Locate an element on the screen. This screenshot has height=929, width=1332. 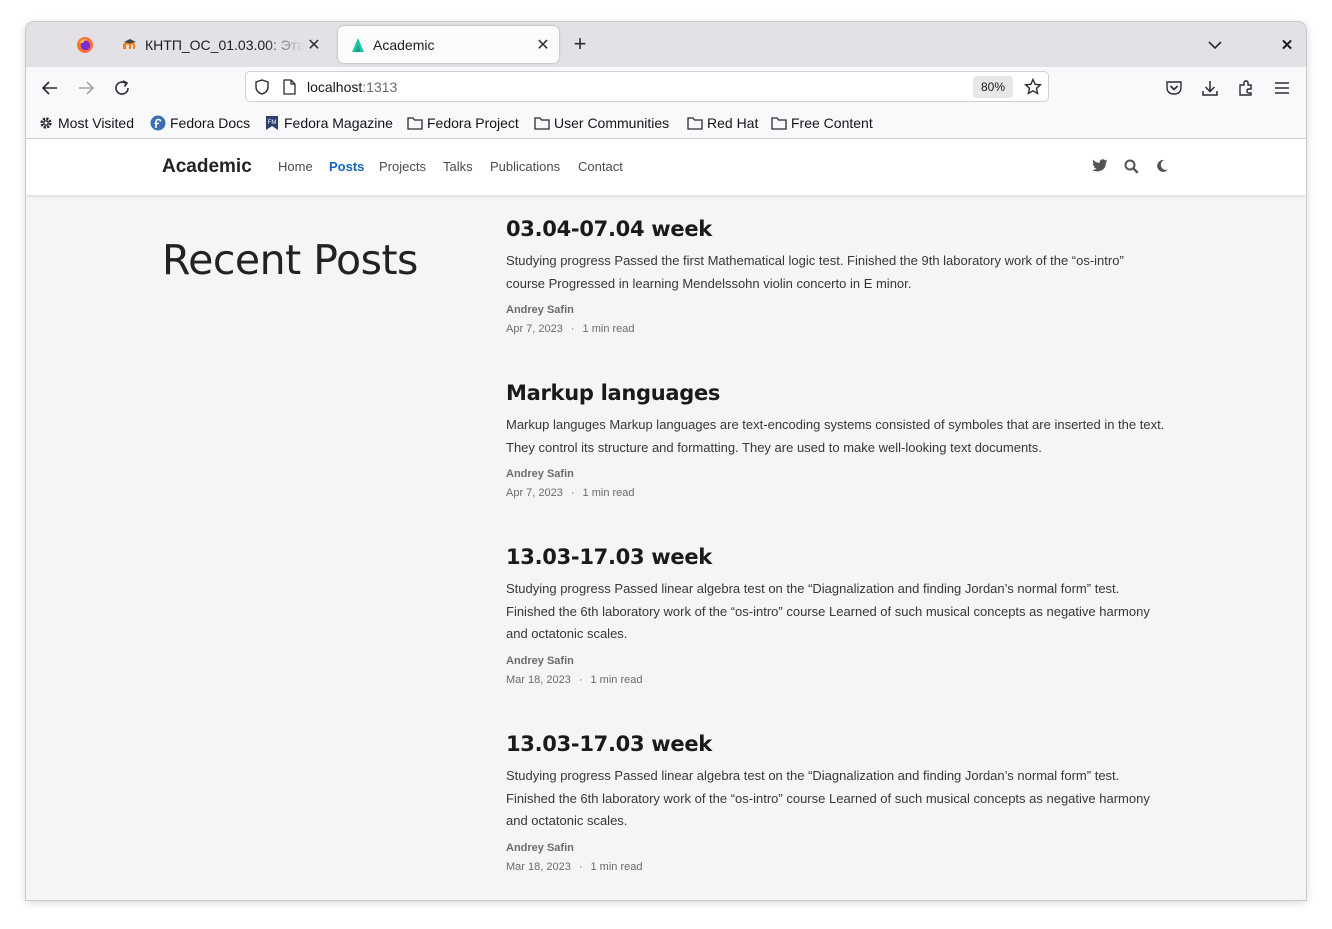
post-title: Markup languages is located at coordinates (836, 393).